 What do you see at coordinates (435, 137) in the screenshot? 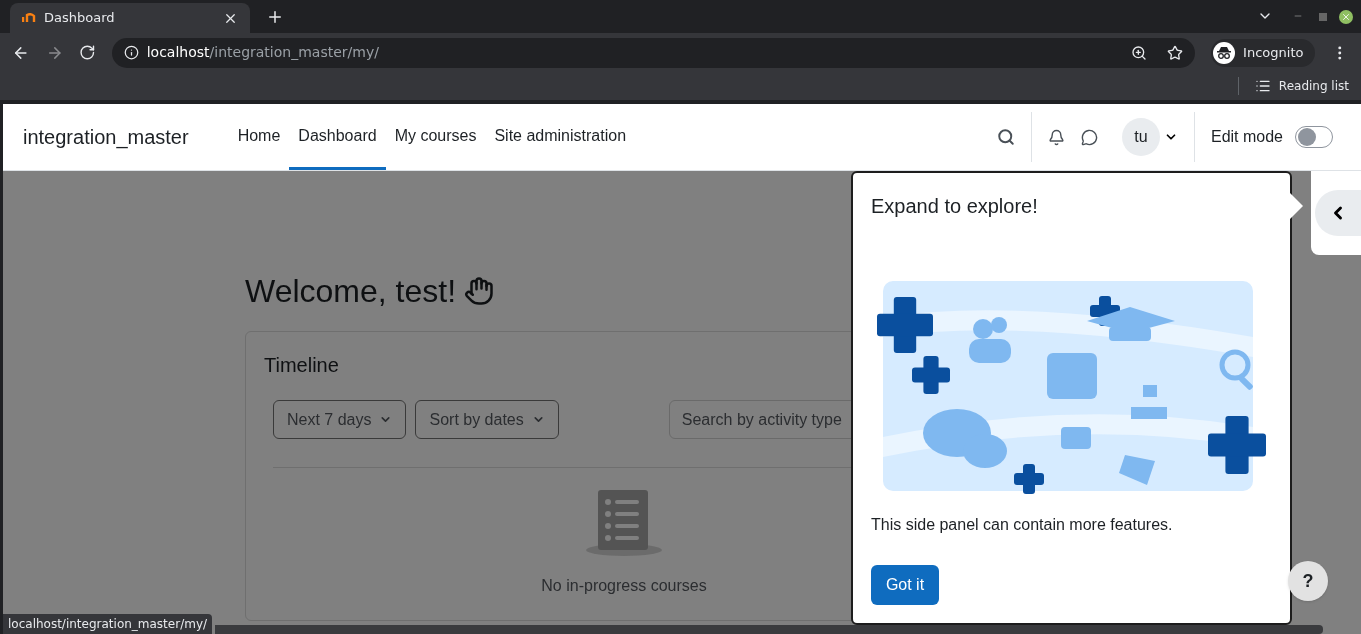
I see `nav-link: My courses` at bounding box center [435, 137].